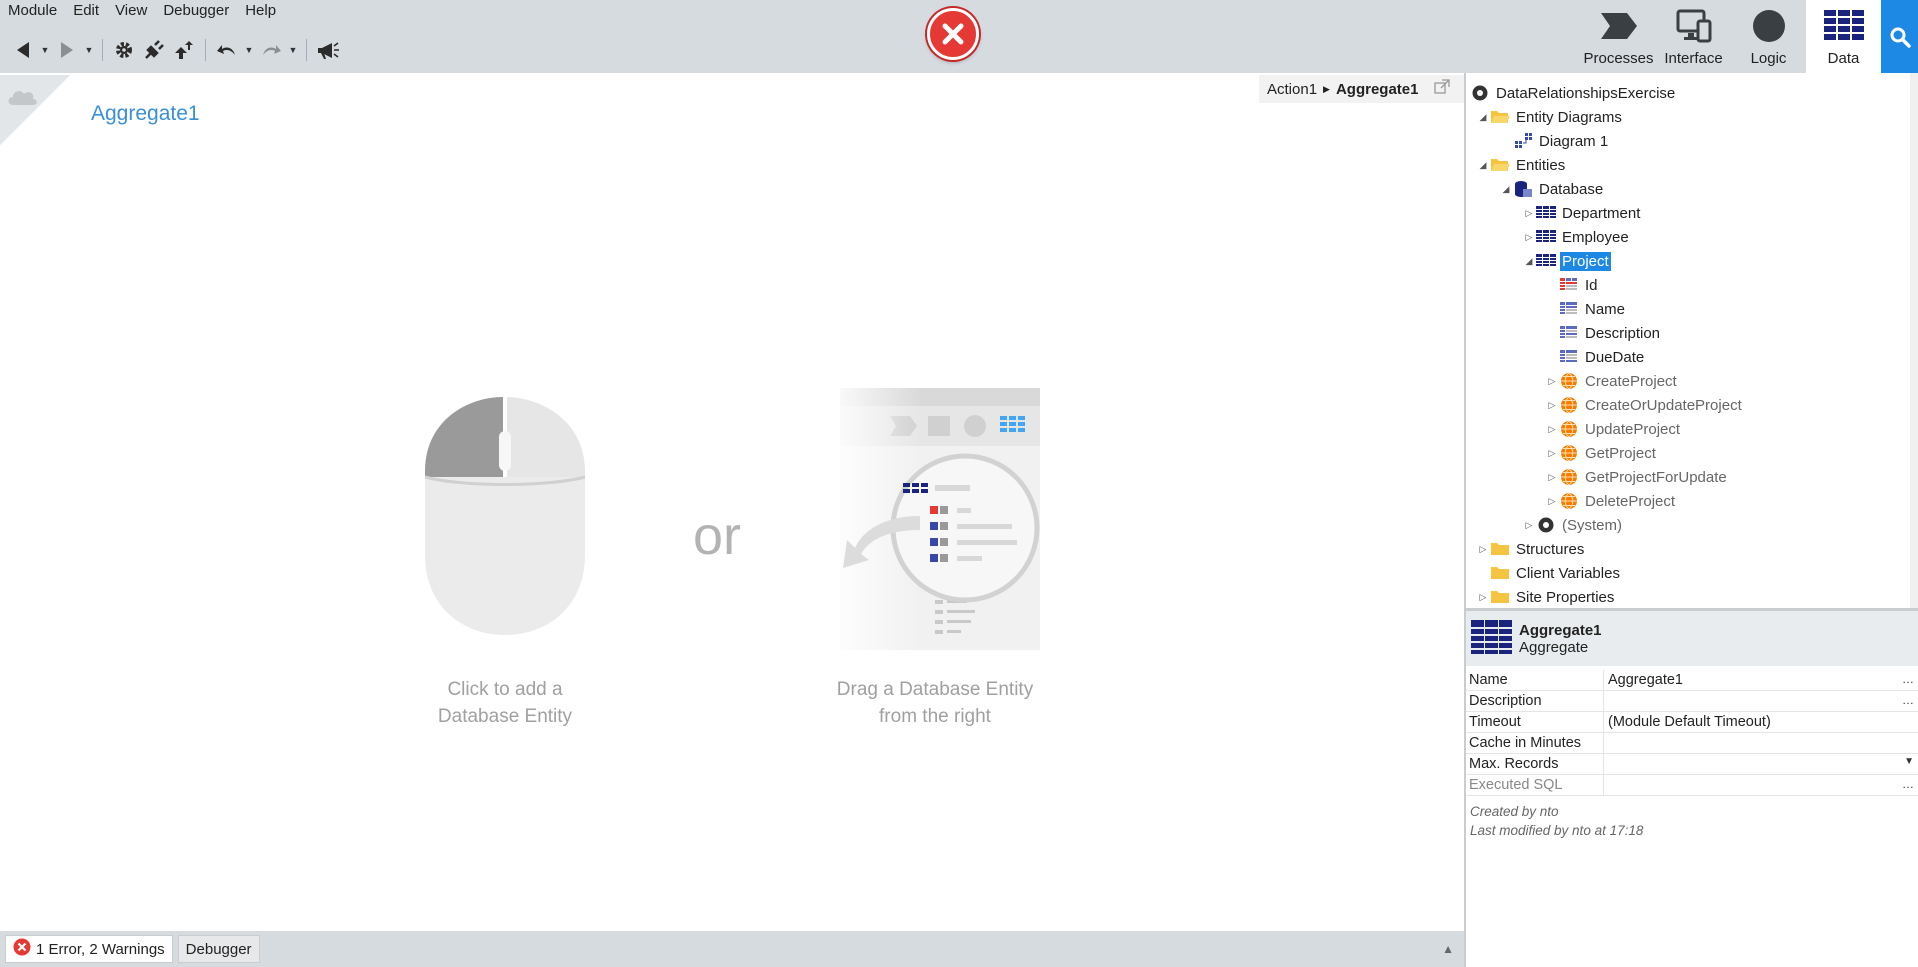  What do you see at coordinates (1768, 36) in the screenshot?
I see `tab-logic: Logic` at bounding box center [1768, 36].